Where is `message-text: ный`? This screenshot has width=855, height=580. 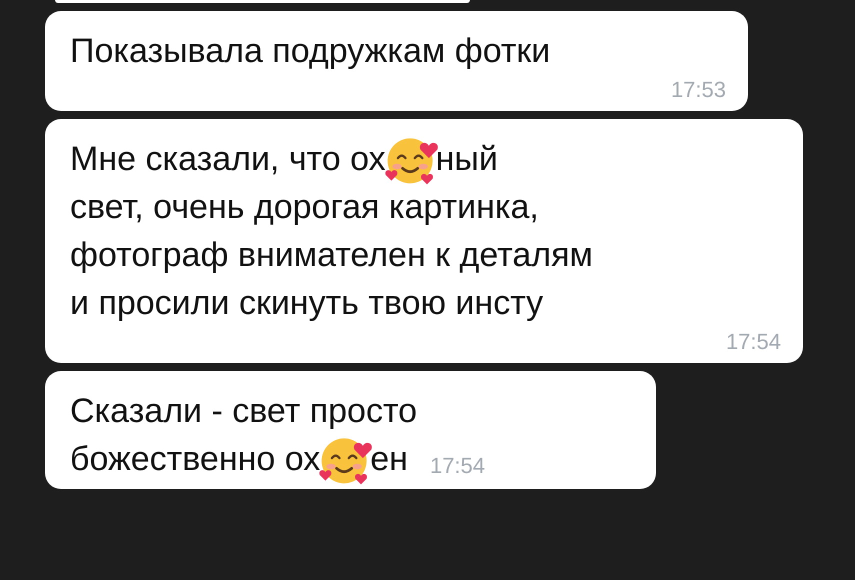 message-text: ный is located at coordinates (467, 159).